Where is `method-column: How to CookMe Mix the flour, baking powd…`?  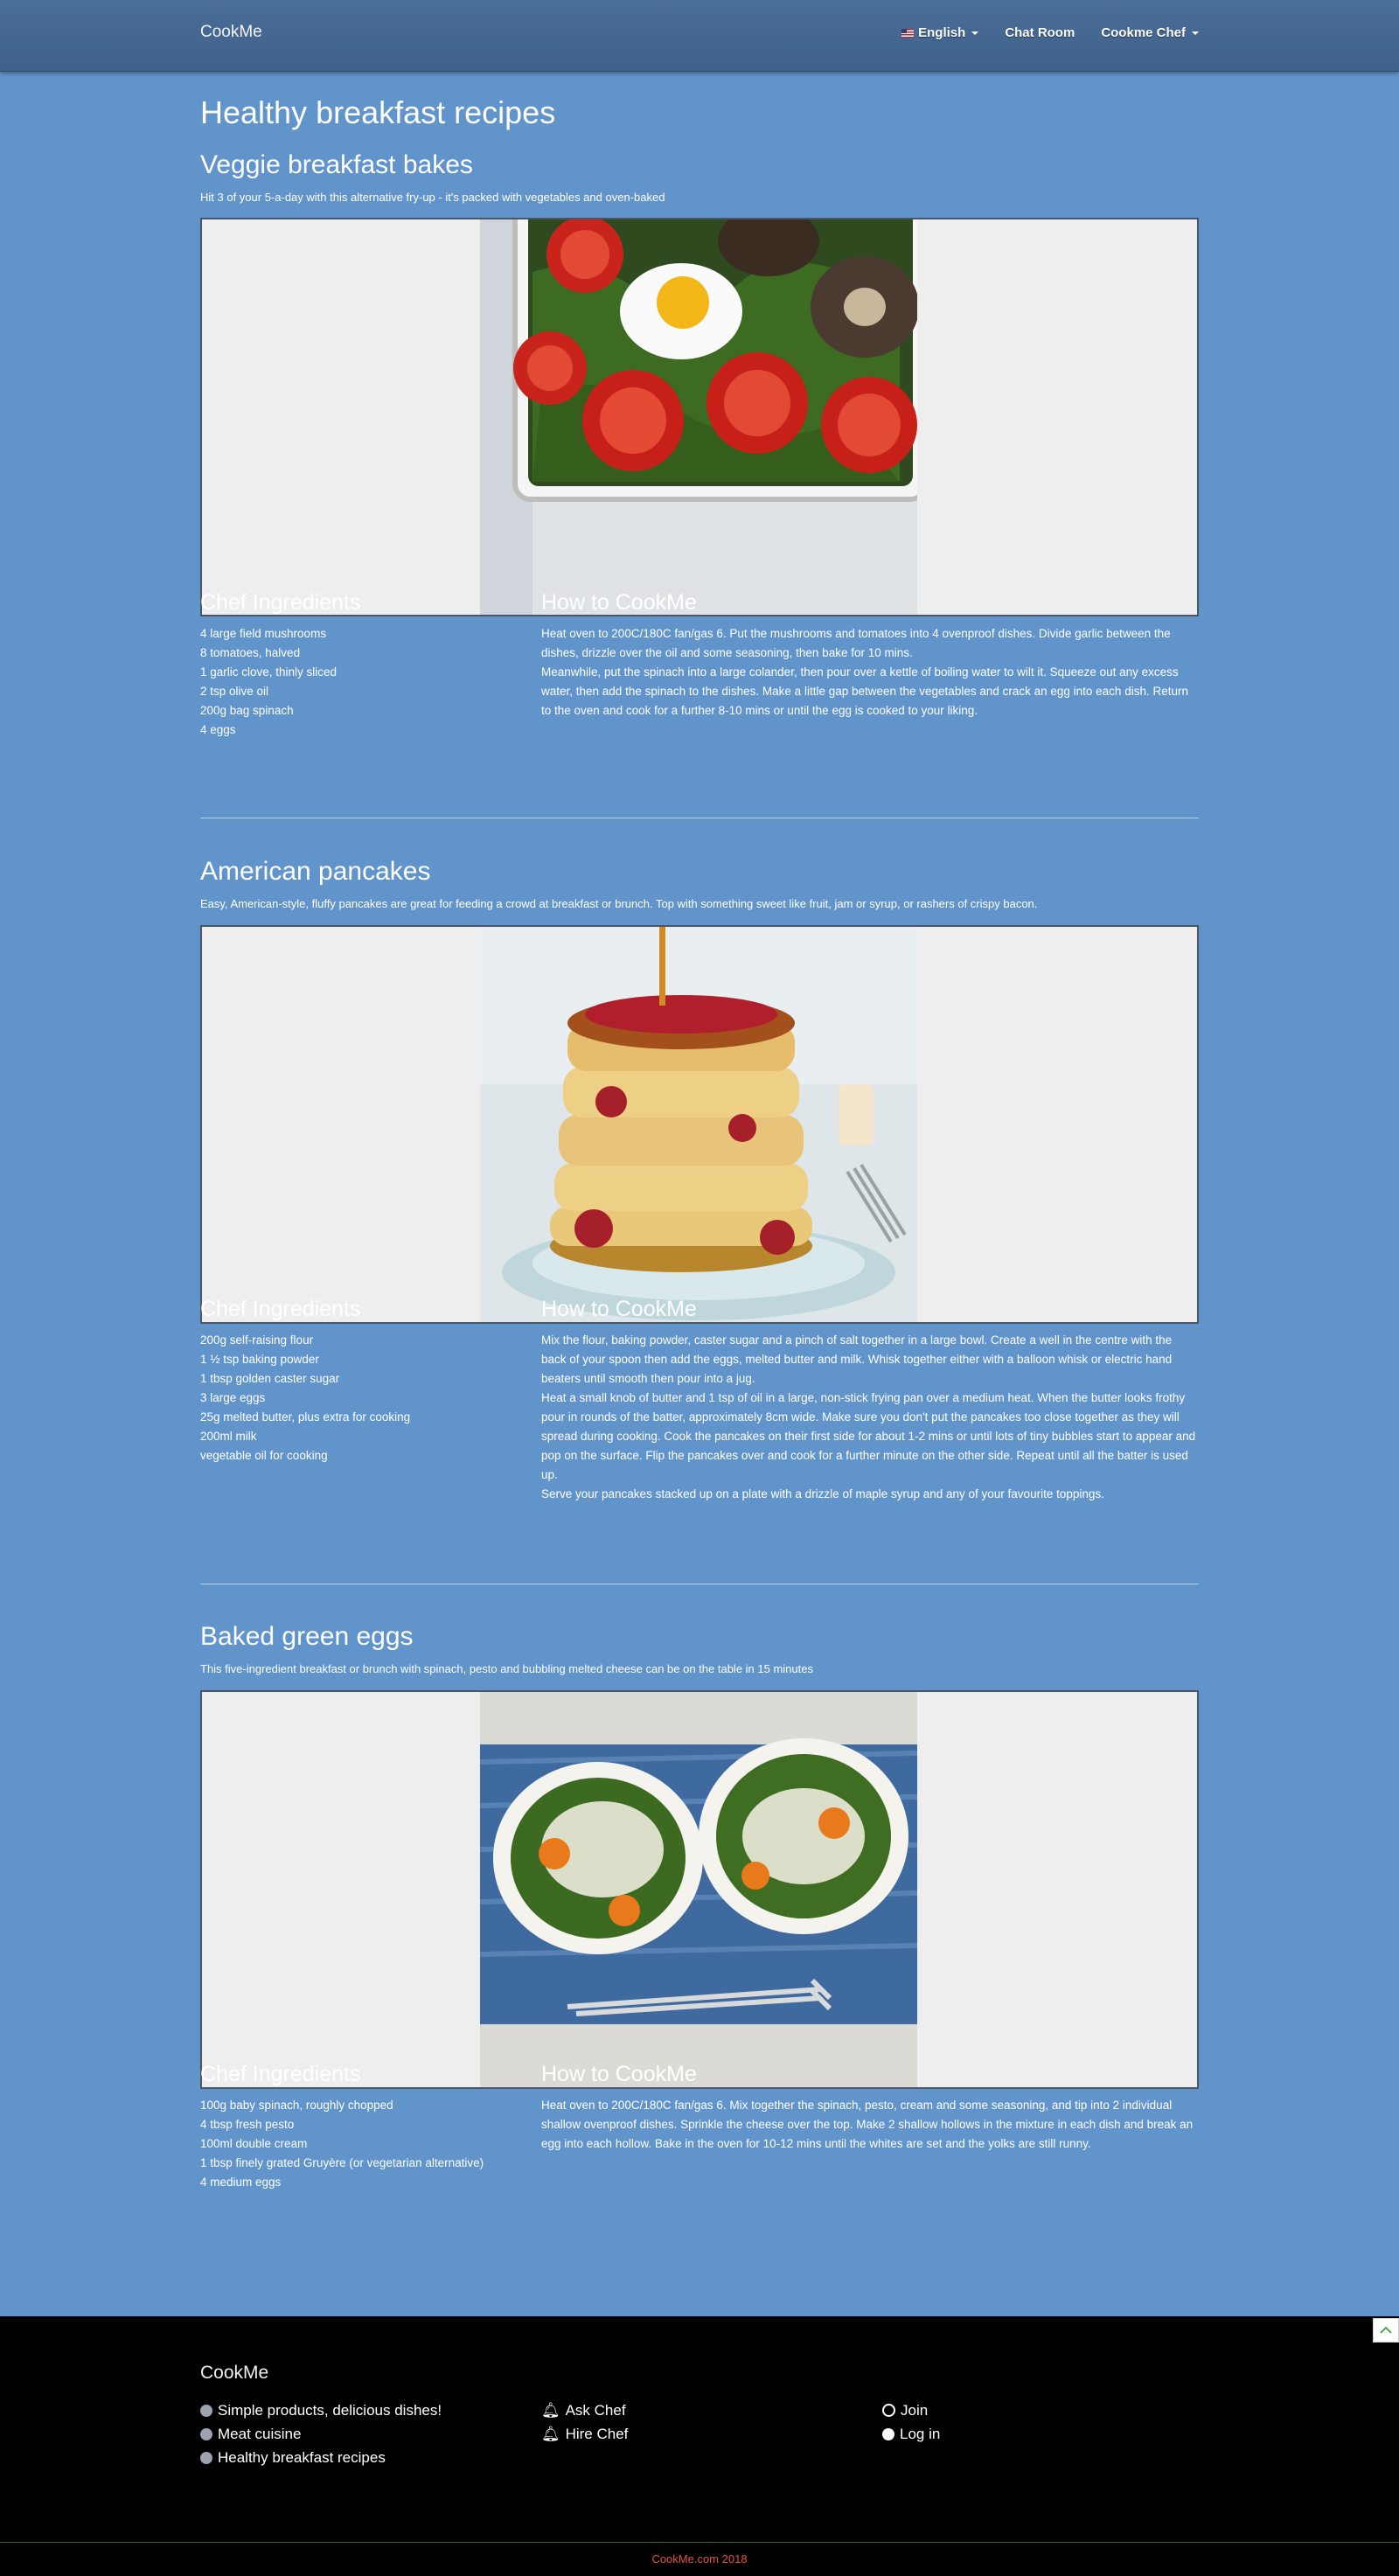
method-column: How to CookMe Mix the flour, baking powd… is located at coordinates (869, 1400).